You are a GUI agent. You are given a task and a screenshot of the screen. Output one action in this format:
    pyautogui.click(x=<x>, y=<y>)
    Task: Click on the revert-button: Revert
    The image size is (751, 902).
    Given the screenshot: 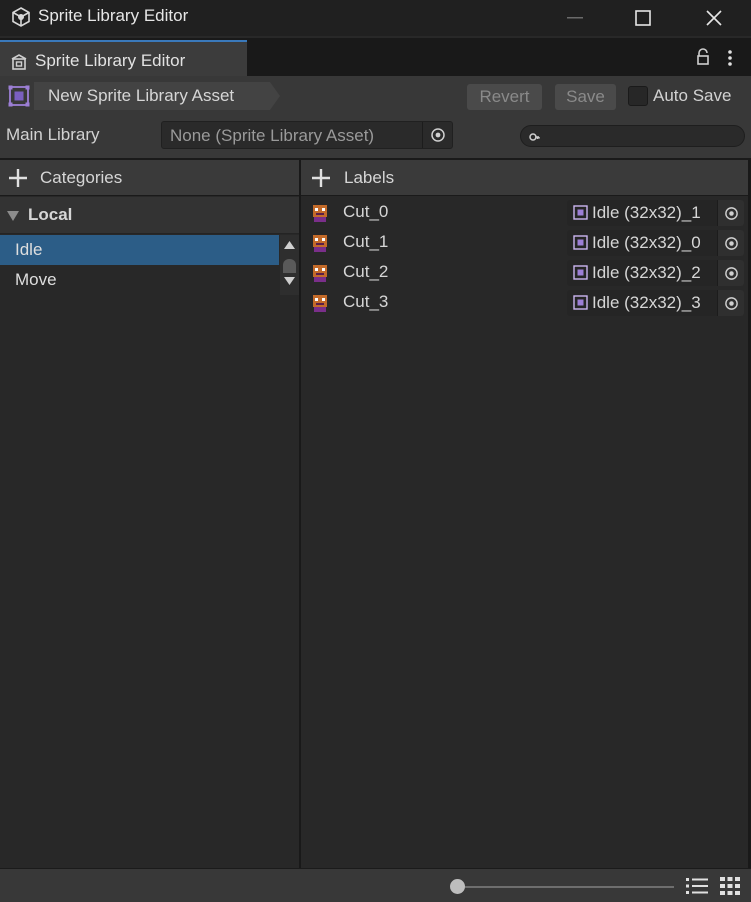 What is the action you would take?
    pyautogui.click(x=504, y=97)
    